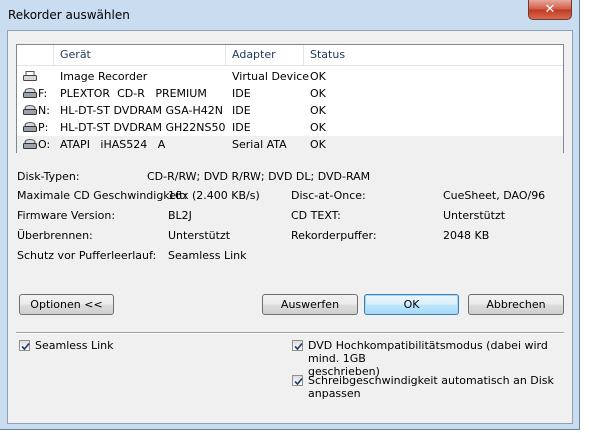  What do you see at coordinates (290, 93) in the screenshot?
I see `list-item: F: PLEXTOR CD-R PREMIUM IDE OK` at bounding box center [290, 93].